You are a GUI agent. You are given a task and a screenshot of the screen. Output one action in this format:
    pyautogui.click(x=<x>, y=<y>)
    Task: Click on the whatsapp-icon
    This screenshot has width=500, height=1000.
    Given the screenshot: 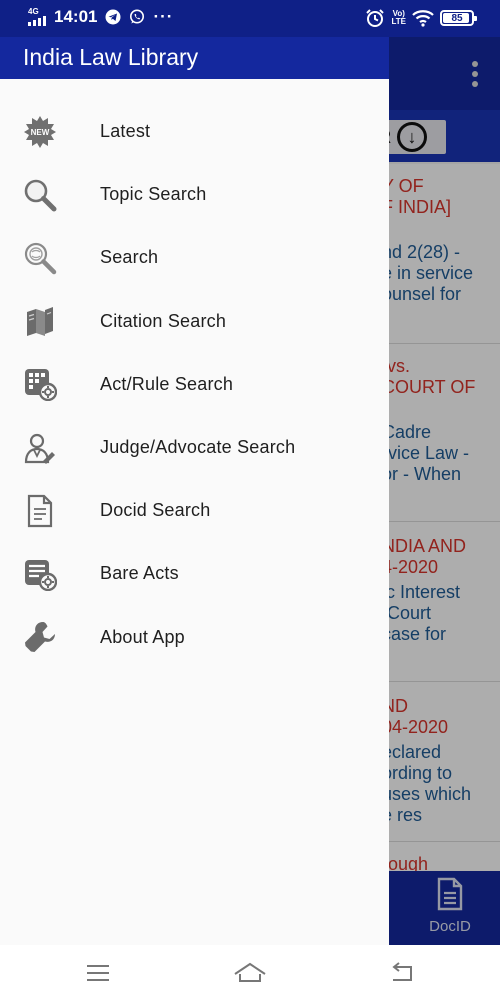 What is the action you would take?
    pyautogui.click(x=137, y=16)
    